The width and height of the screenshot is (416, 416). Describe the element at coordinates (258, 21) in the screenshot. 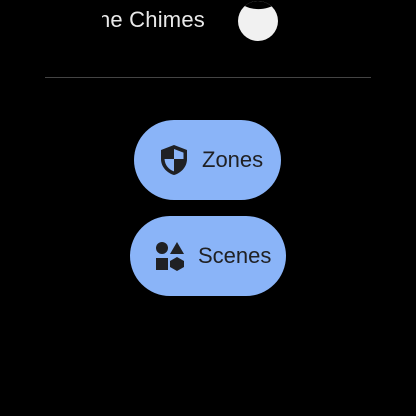

I see `chimes-toggle` at that location.